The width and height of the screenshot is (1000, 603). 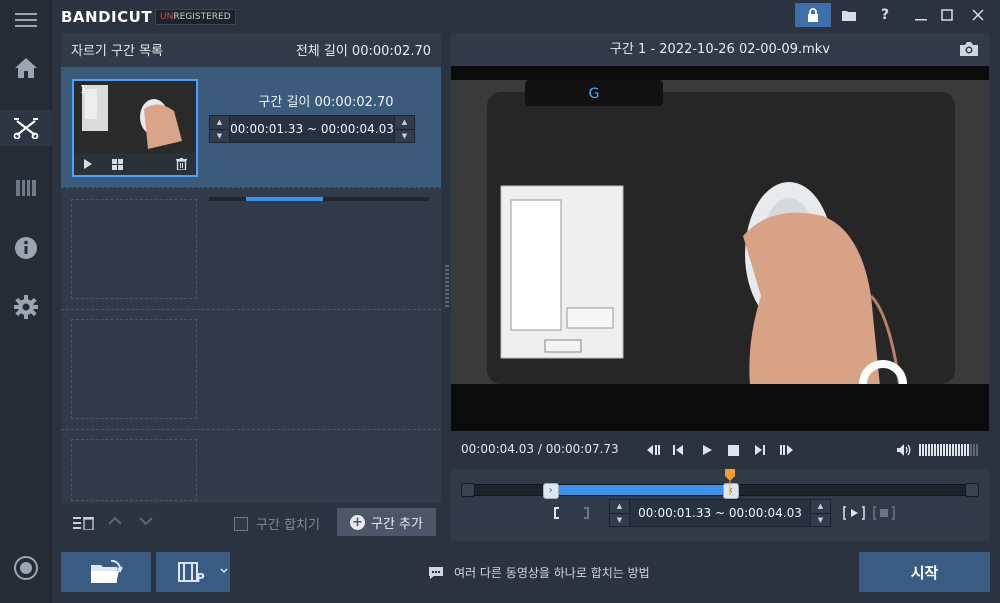 I want to click on svg-text: G, so click(x=594, y=94).